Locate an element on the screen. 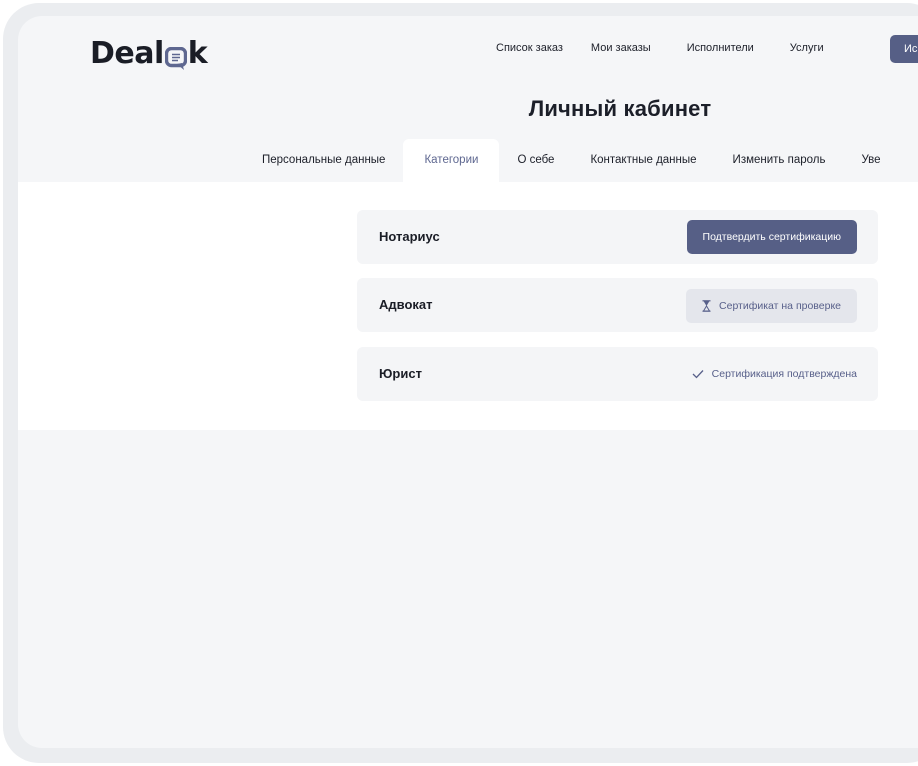 This screenshot has width=918, height=766. certification-confirmed-badge: Сертификация подтверждена is located at coordinates (774, 374).